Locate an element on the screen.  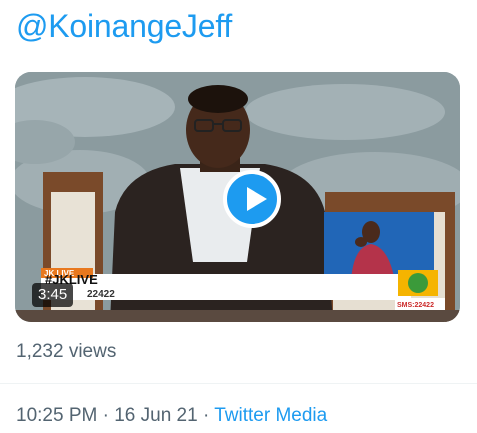
tweet-source-link: Twitter Media is located at coordinates (270, 415).